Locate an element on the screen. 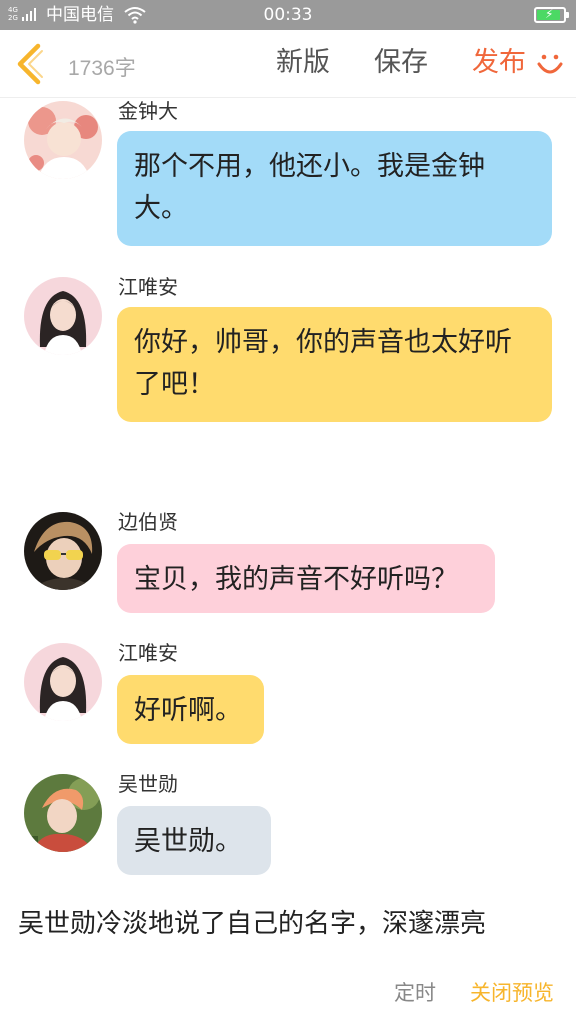 This screenshot has height=1024, width=576. smile-icon is located at coordinates (550, 64).